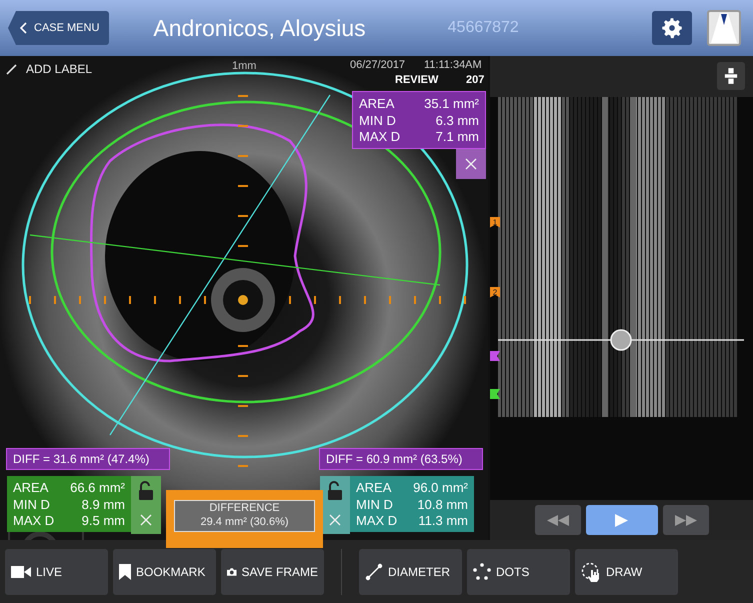 The image size is (753, 603). I want to click on forward-button, so click(685, 520).